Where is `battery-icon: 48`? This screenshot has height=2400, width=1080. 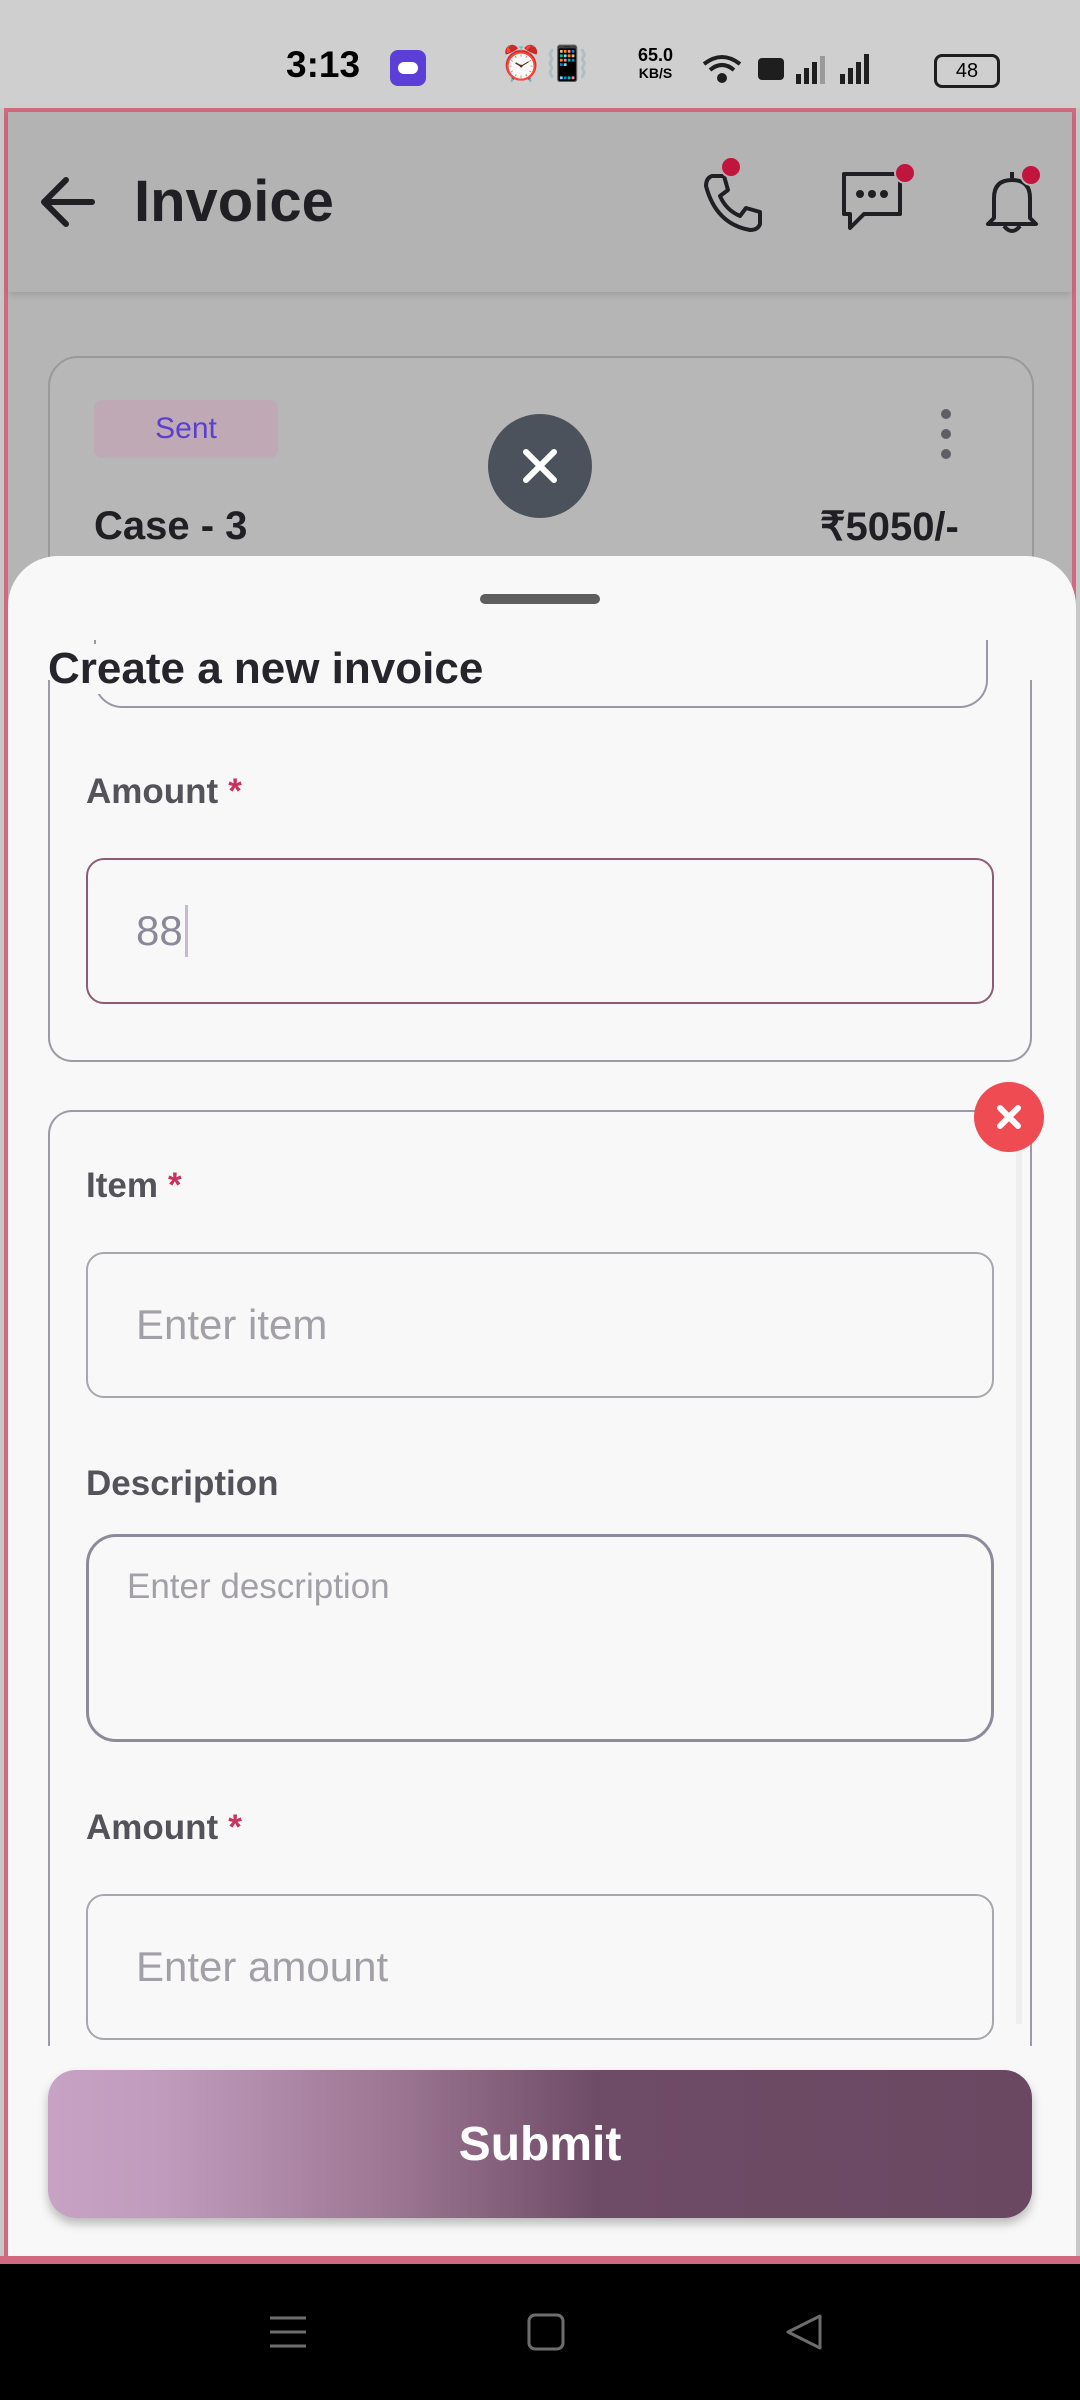
battery-icon: 48 is located at coordinates (967, 71).